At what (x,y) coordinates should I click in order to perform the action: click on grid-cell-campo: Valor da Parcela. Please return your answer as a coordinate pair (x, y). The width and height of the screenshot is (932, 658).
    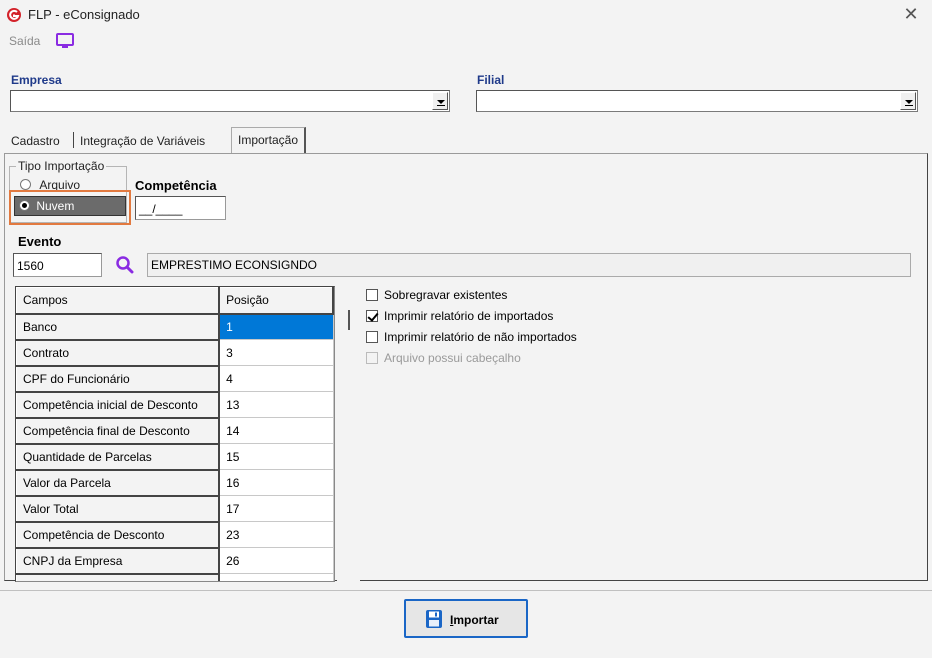
    Looking at the image, I should click on (118, 483).